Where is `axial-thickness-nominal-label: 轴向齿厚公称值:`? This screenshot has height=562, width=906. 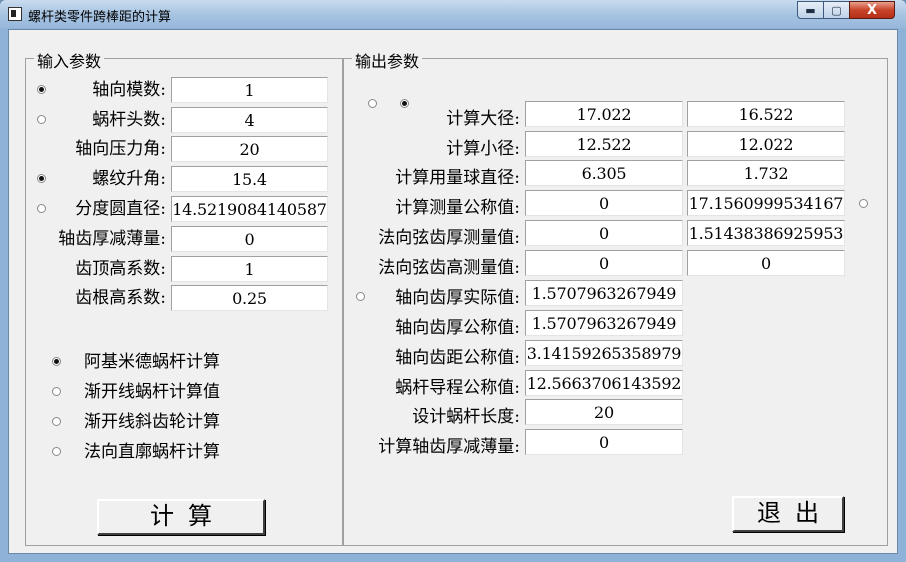 axial-thickness-nominal-label: 轴向齿厚公称值: is located at coordinates (457, 328).